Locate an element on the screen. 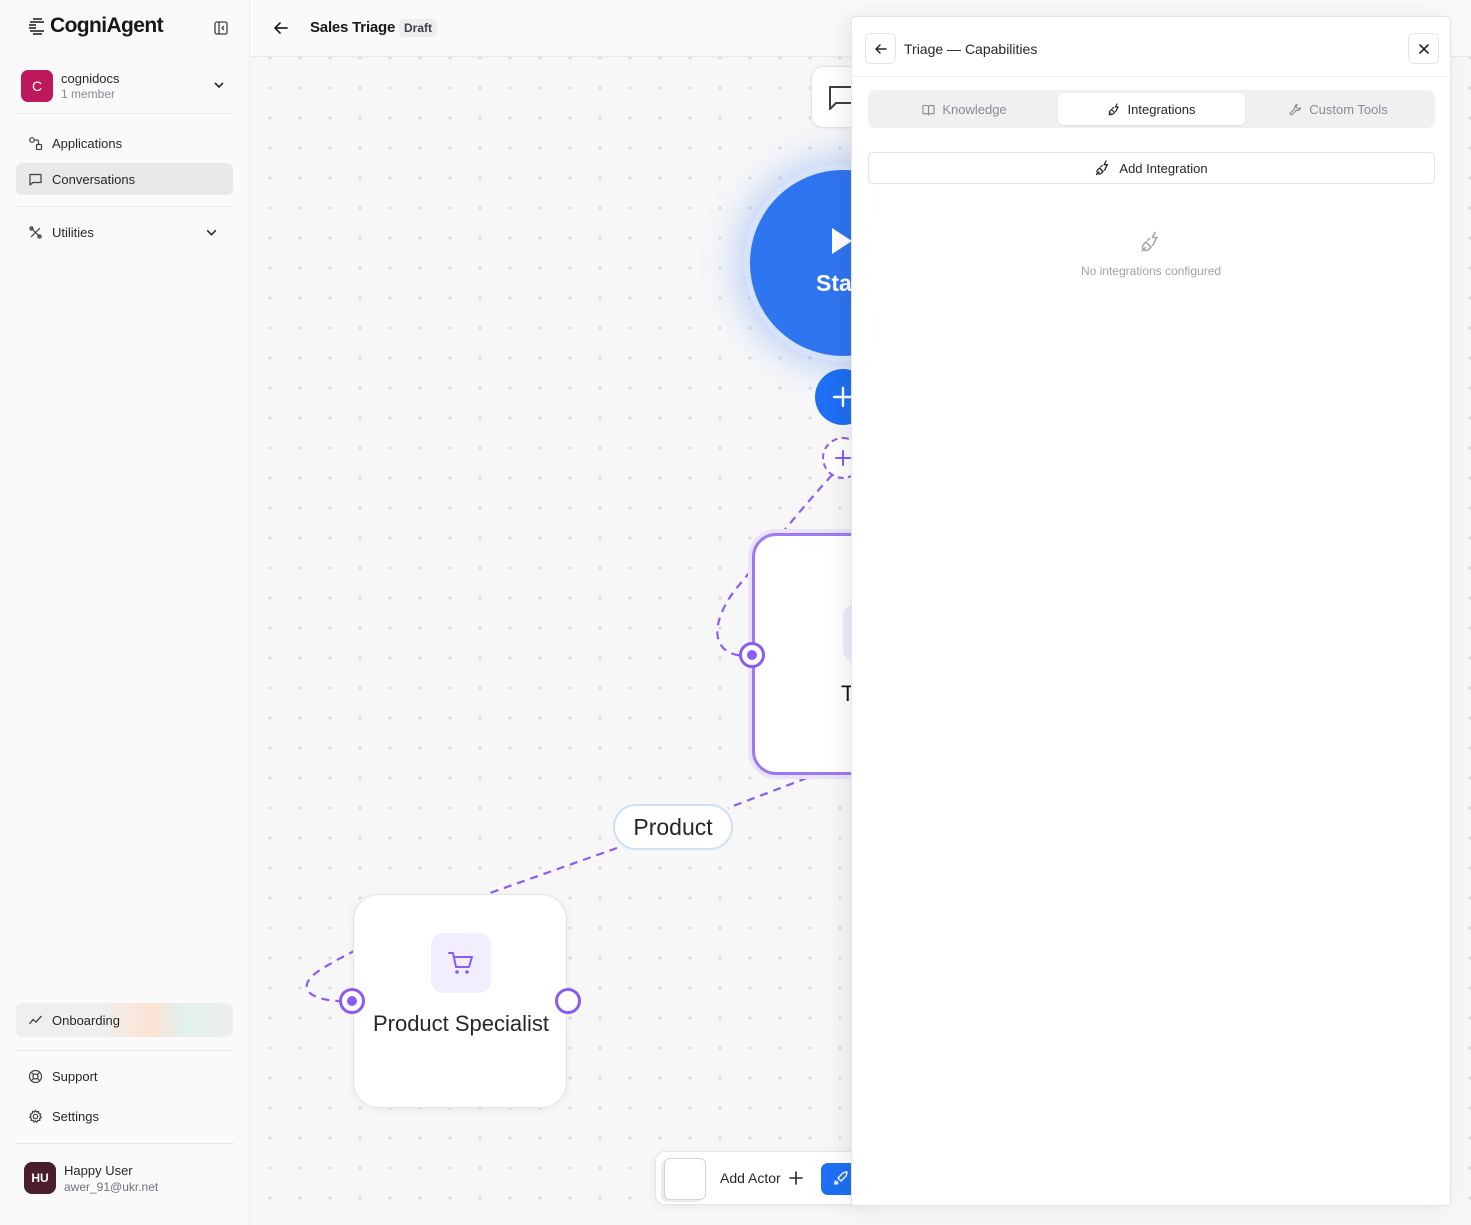  page-title: Sales Triage is located at coordinates (353, 27).